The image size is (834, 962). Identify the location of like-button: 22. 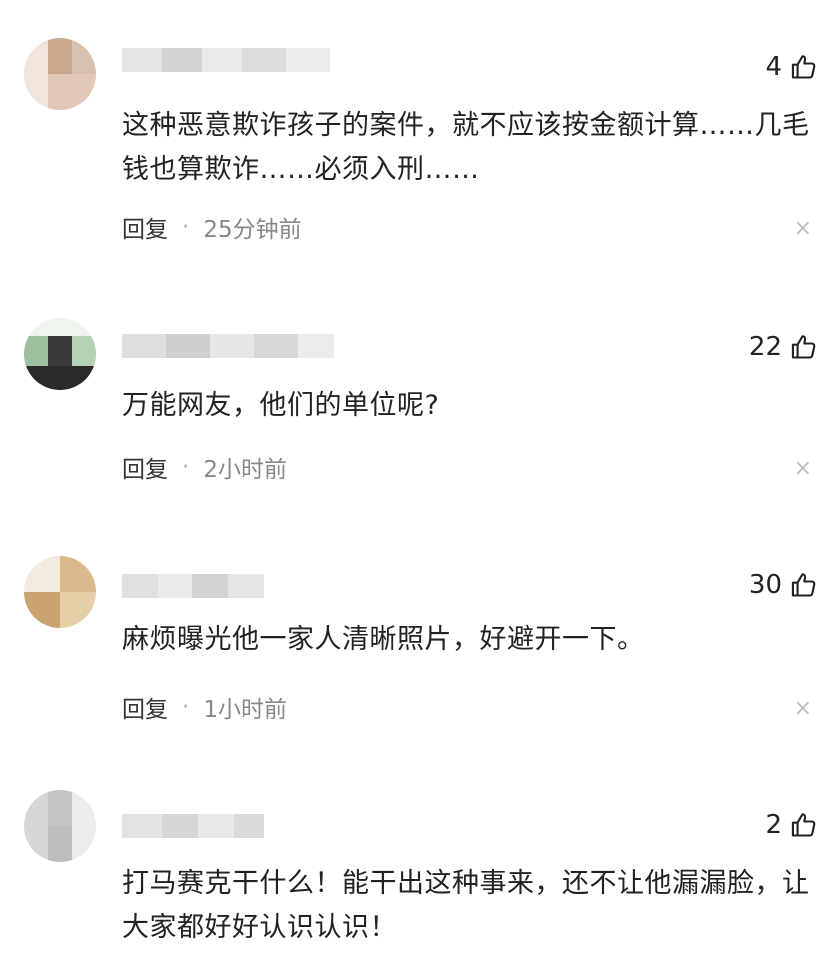
(783, 347).